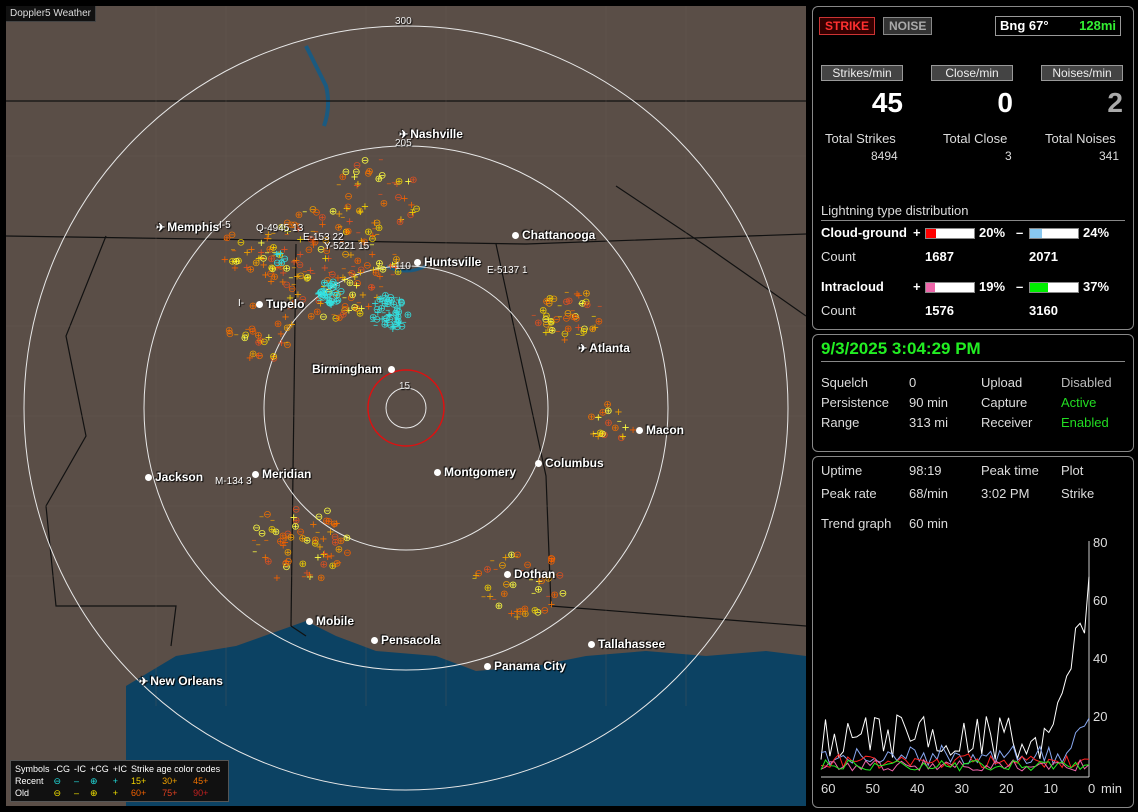  I want to click on strikes-per-min-button: Strikes/min, so click(862, 73).